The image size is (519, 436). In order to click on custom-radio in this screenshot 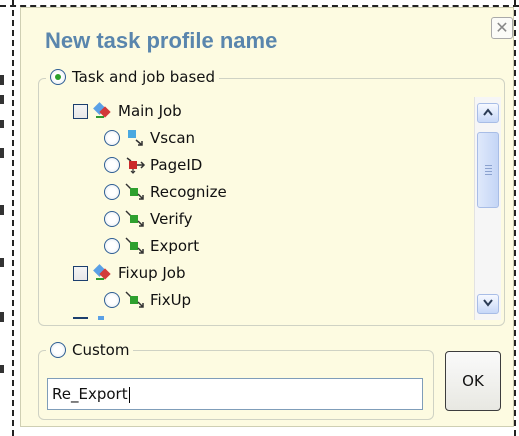, I will do `click(58, 350)`.